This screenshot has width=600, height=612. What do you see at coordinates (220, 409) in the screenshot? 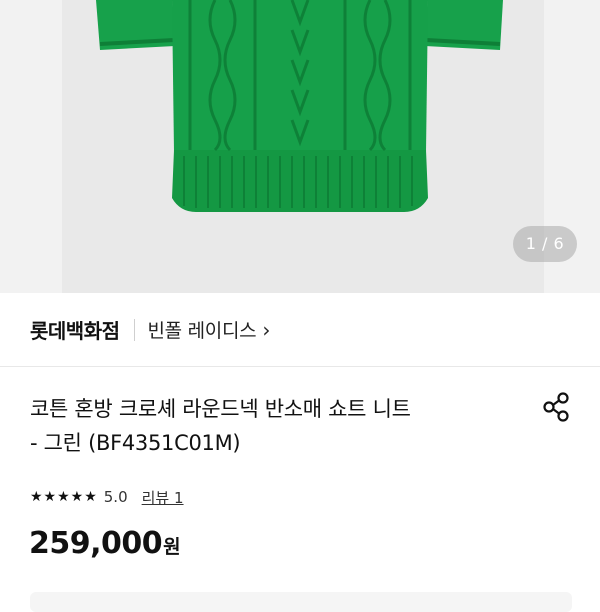
I see `product-title-line1: 코튼 혼방 크로셰 라운드넥 반소매 쇼트 니트` at bounding box center [220, 409].